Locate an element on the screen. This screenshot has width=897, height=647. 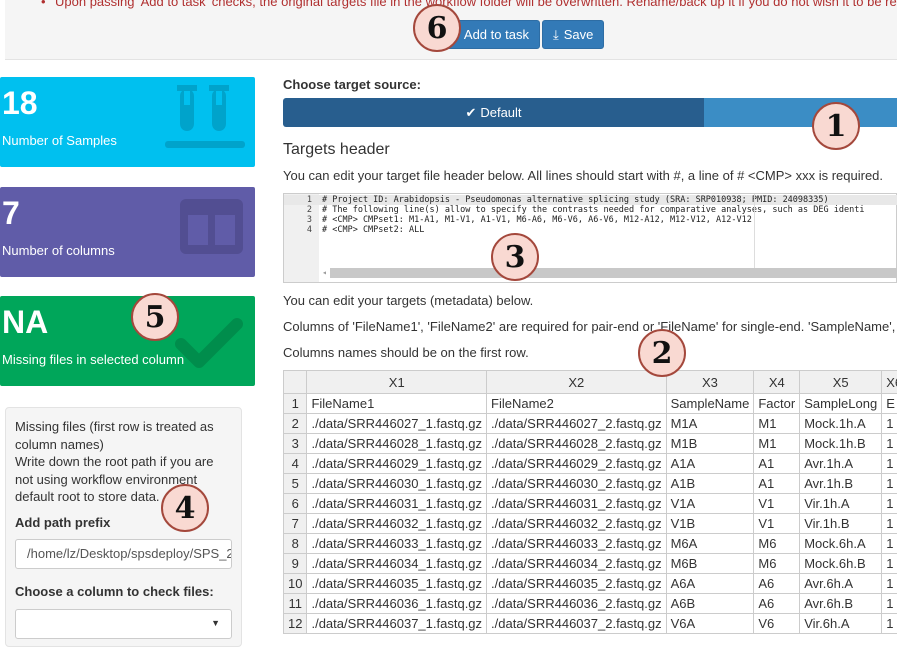
row-number: 3 is located at coordinates (295, 444).